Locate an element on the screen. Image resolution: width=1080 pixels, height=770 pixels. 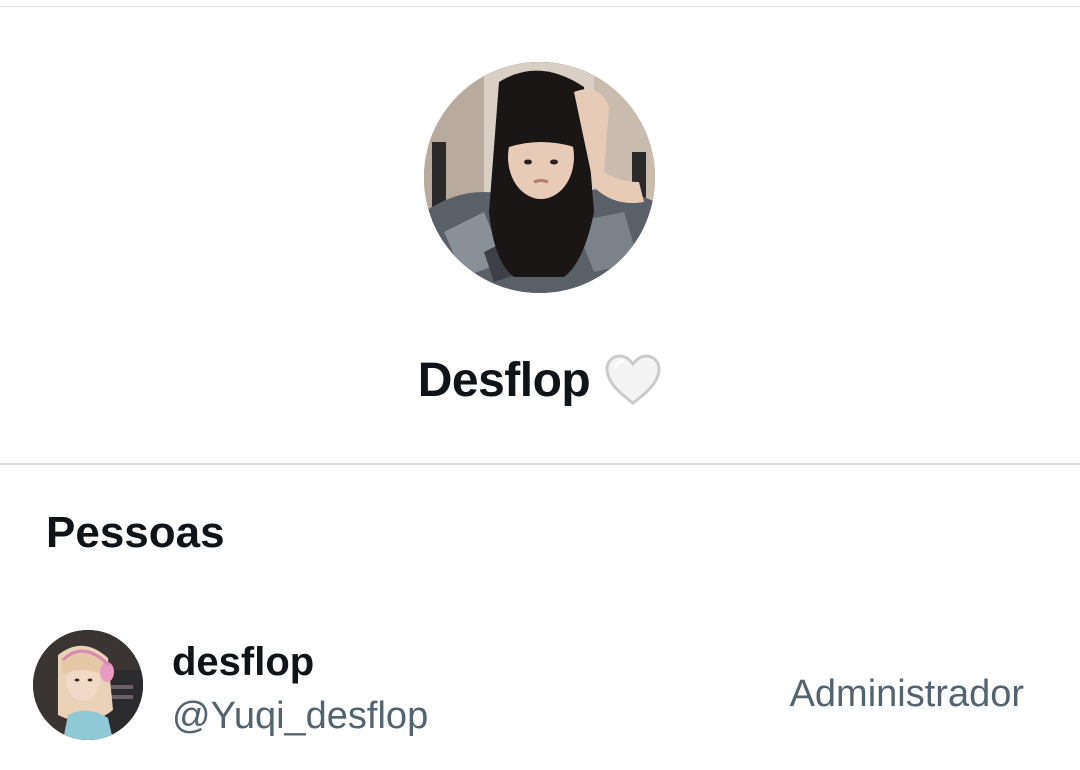
top-divider is located at coordinates (540, 6).